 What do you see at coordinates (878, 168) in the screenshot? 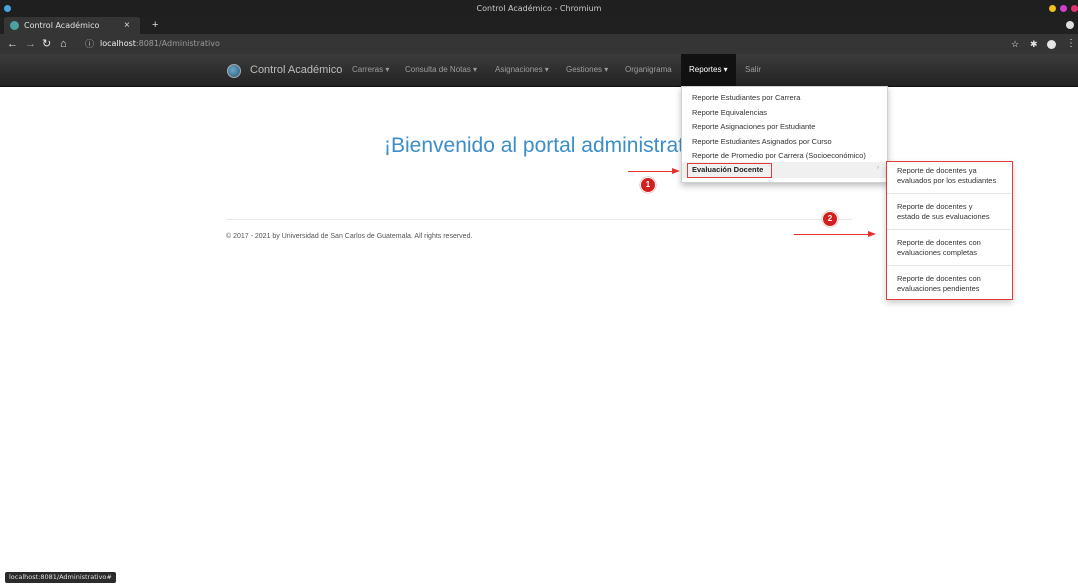
I see `submenu-caret-icon: ›` at bounding box center [878, 168].